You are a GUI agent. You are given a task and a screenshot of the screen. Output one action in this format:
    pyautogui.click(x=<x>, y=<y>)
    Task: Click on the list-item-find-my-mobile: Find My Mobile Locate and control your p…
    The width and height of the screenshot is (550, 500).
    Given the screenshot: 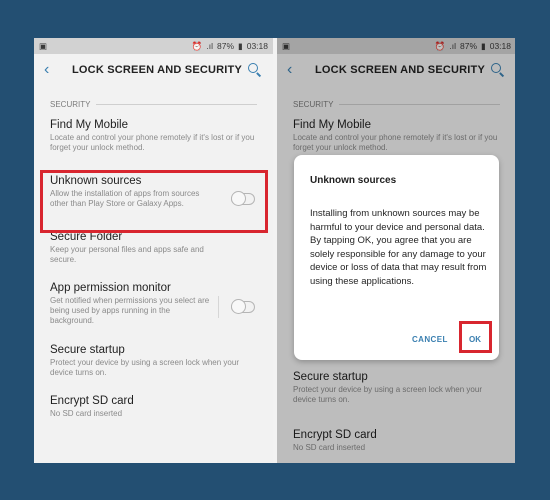 What is the action you would take?
    pyautogui.click(x=153, y=136)
    